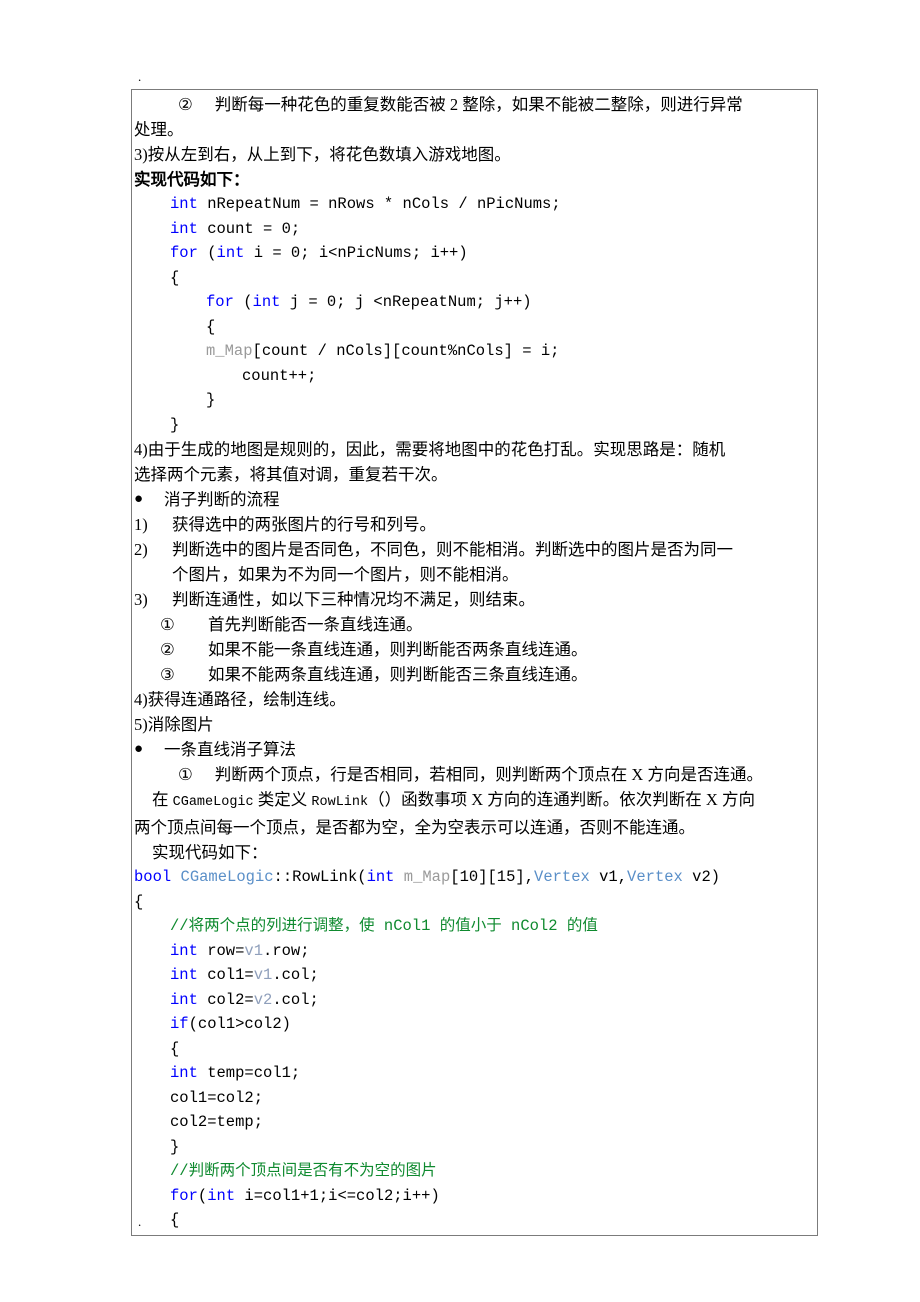 The width and height of the screenshot is (920, 1302). I want to click on code-line: if(col1>col2), so click(474, 1024).